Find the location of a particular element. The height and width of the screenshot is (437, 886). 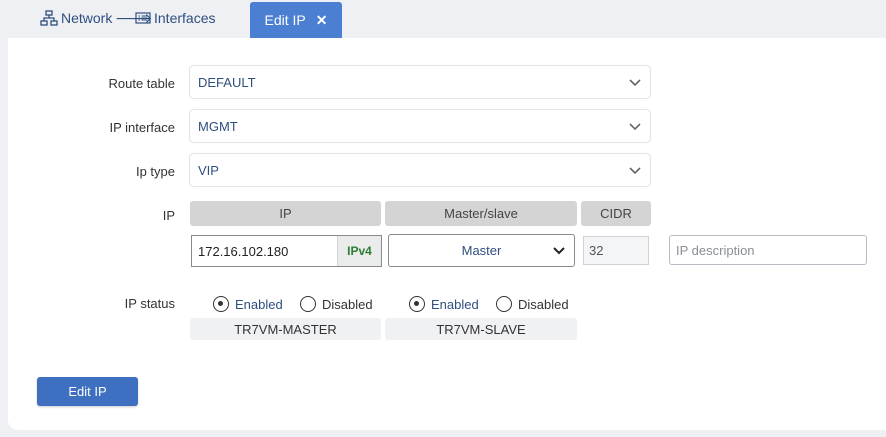

master-enabled-label: Enabled is located at coordinates (259, 304).